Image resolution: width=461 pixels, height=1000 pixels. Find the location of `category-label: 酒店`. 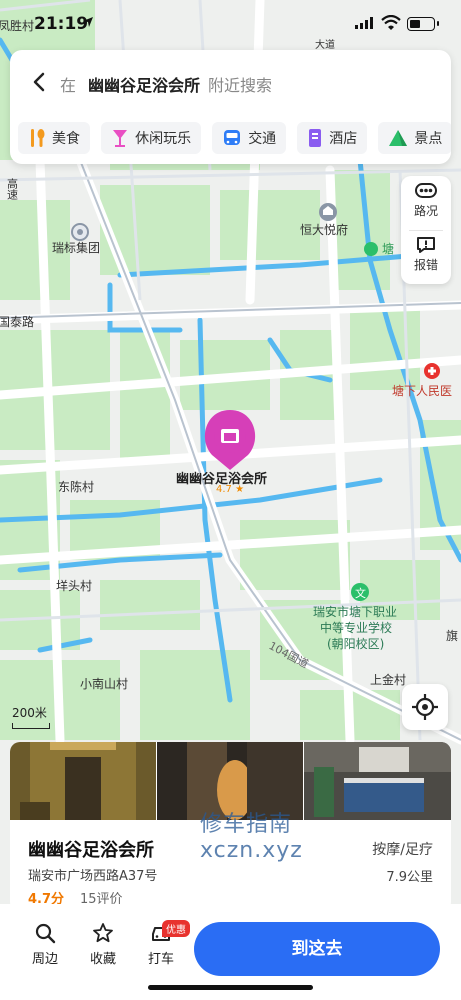

category-label: 酒店 is located at coordinates (343, 139).